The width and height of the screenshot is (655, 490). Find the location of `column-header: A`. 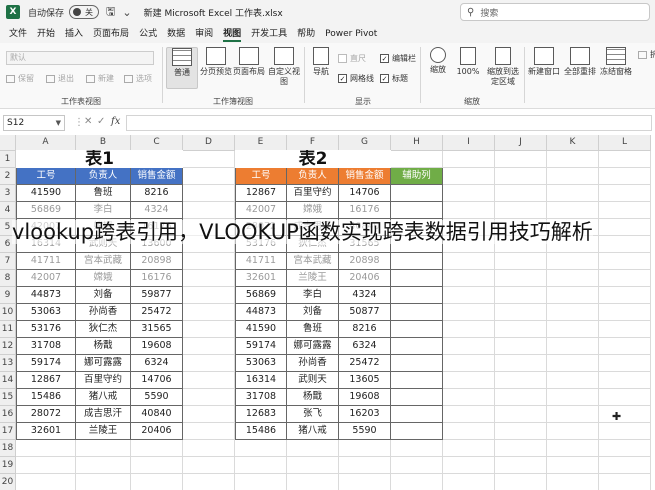

column-header: A is located at coordinates (46, 143).